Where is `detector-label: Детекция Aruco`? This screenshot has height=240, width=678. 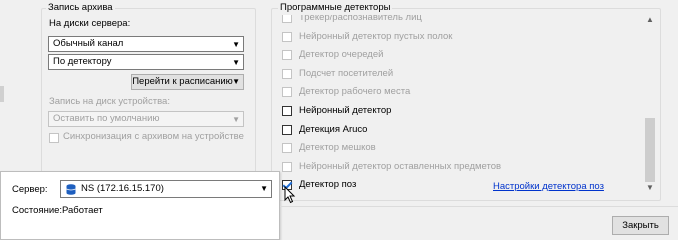
detector-label: Детекция Aruco is located at coordinates (333, 129).